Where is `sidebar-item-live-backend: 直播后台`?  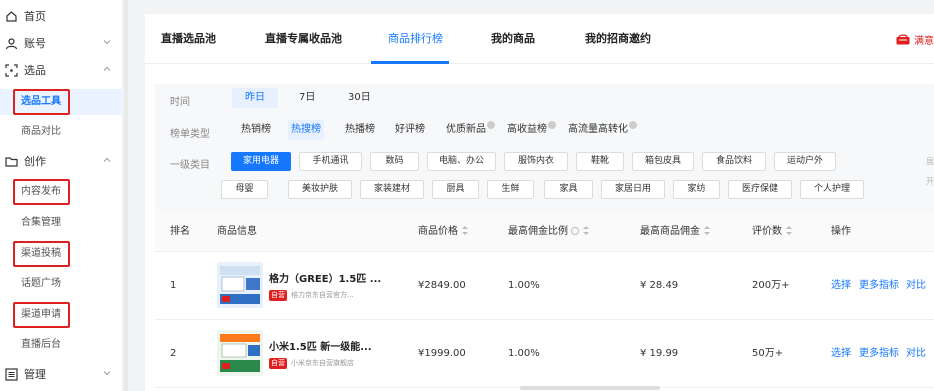
sidebar-item-live-backend: 直播后台 is located at coordinates (61, 345).